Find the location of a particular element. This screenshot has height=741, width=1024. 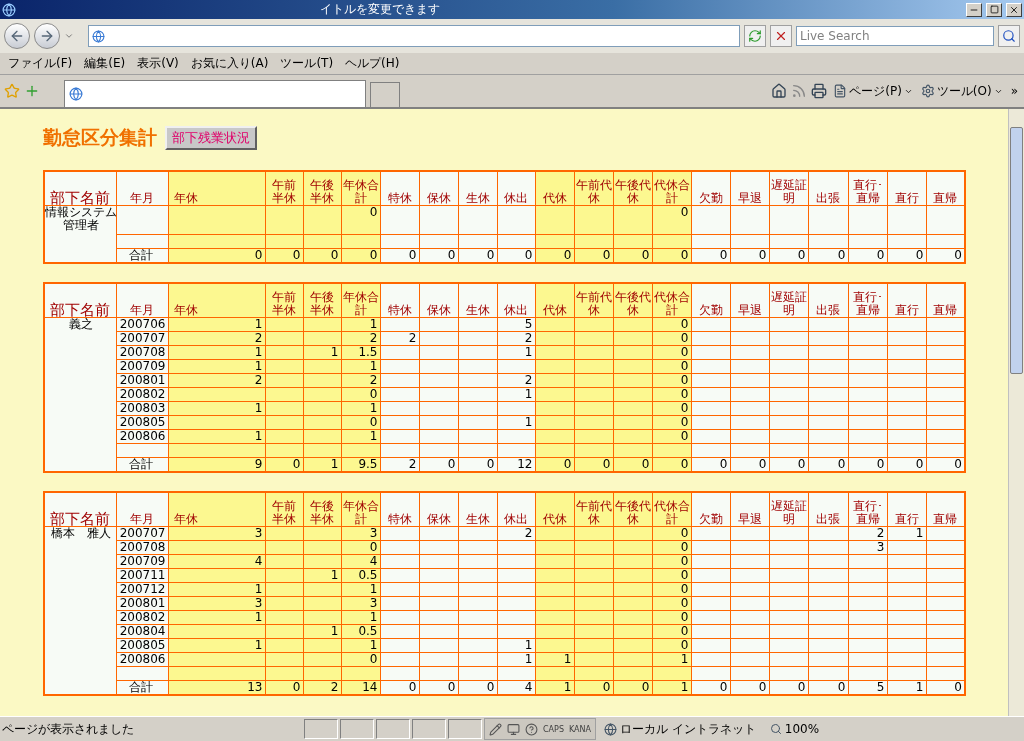

total-label: 合計 is located at coordinates (141, 464).